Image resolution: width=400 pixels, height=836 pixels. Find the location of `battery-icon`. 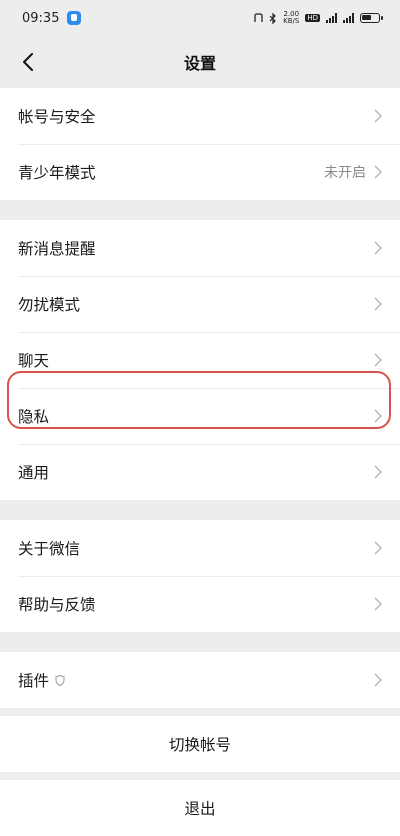

battery-icon is located at coordinates (371, 18).